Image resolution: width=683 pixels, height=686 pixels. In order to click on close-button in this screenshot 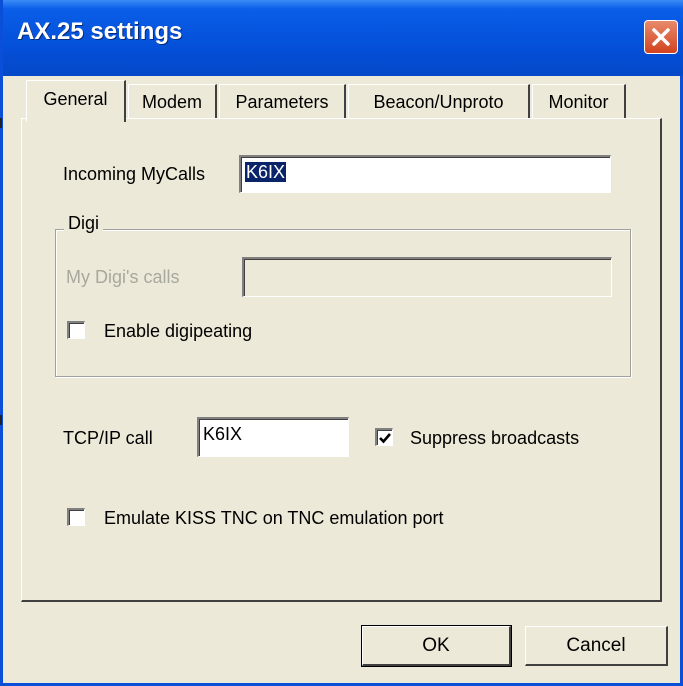, I will do `click(661, 37)`.